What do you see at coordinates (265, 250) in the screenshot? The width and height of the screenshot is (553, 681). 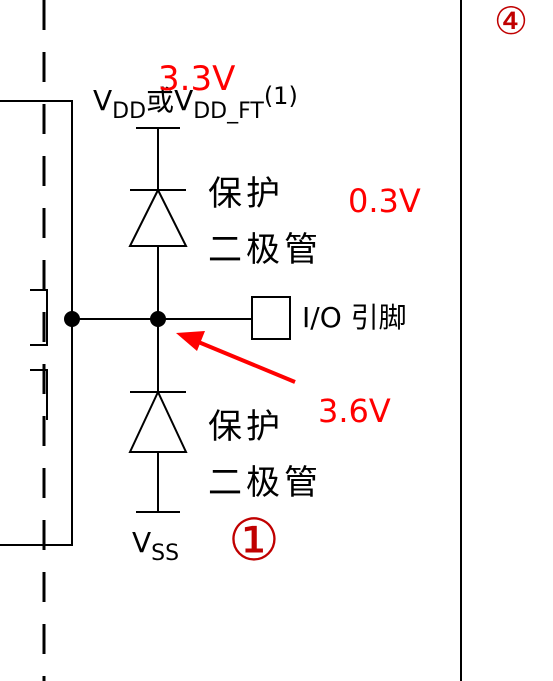 I see `top-diode-label-line2: 二极管` at bounding box center [265, 250].